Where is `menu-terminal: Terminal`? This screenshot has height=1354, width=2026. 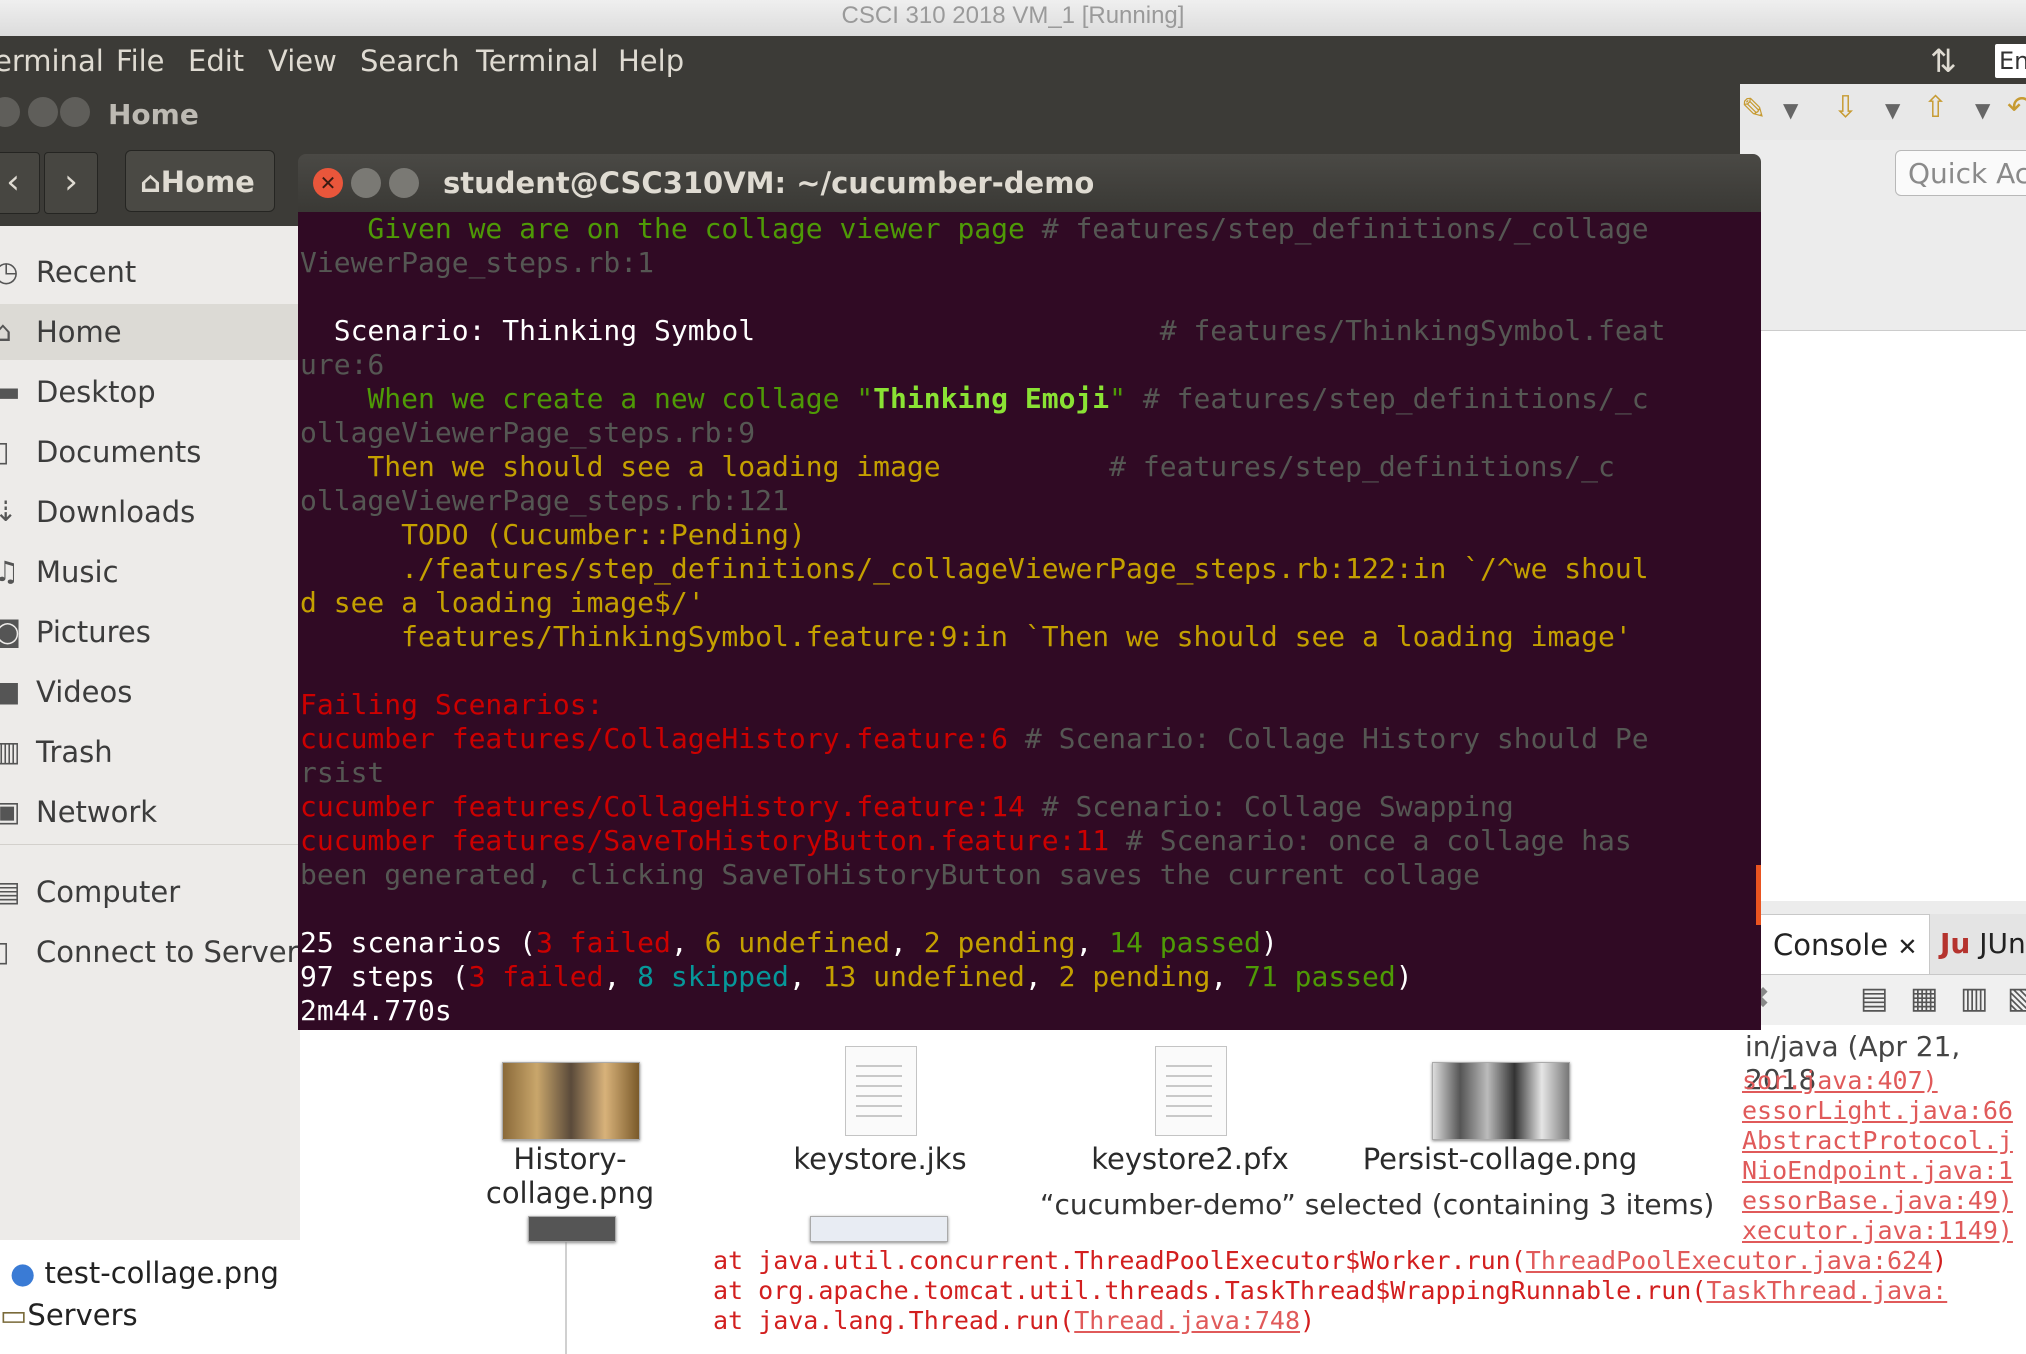
menu-terminal: Terminal is located at coordinates (537, 61).